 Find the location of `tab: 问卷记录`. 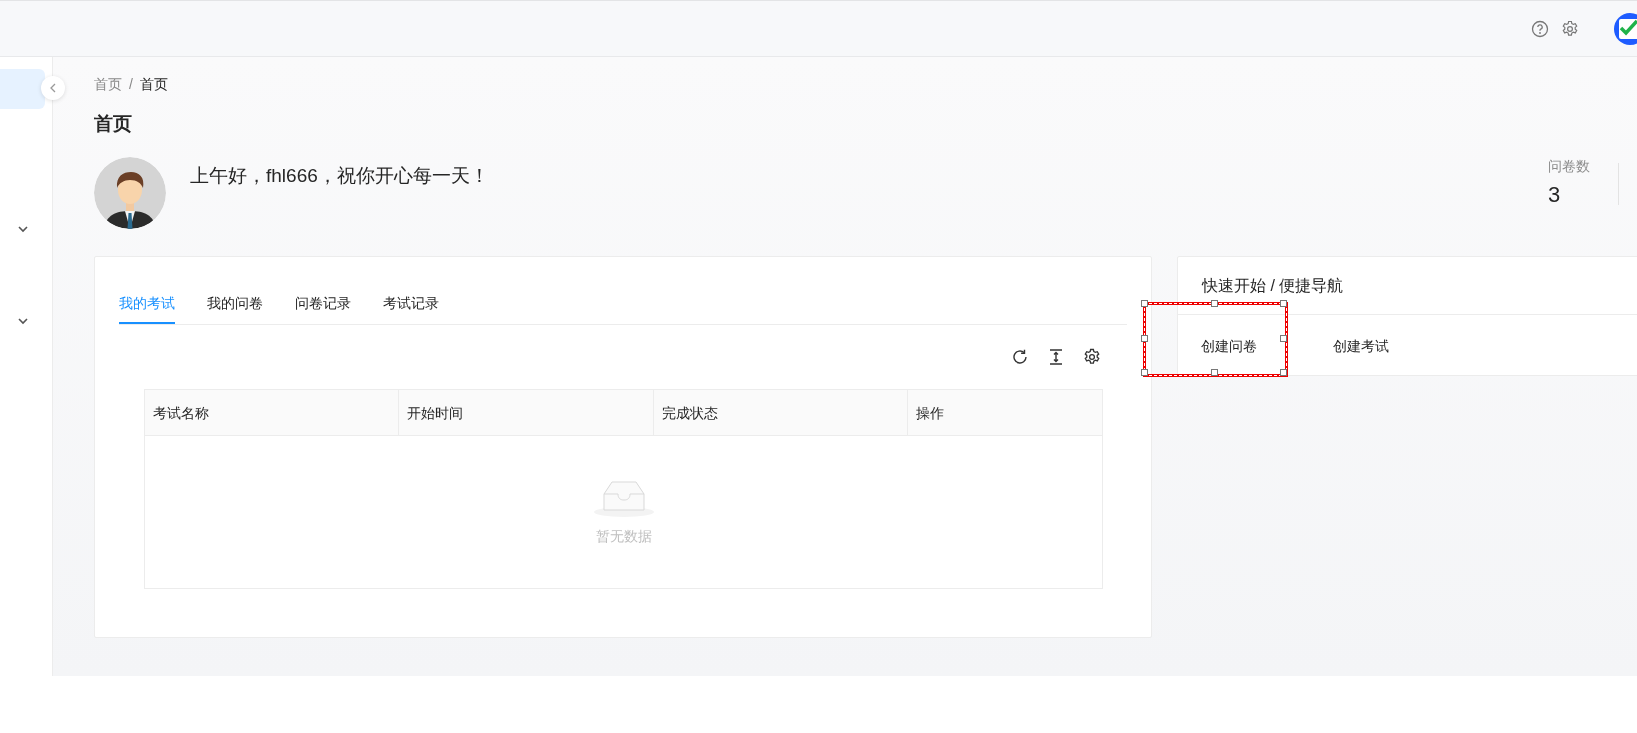

tab: 问卷记录 is located at coordinates (323, 303).